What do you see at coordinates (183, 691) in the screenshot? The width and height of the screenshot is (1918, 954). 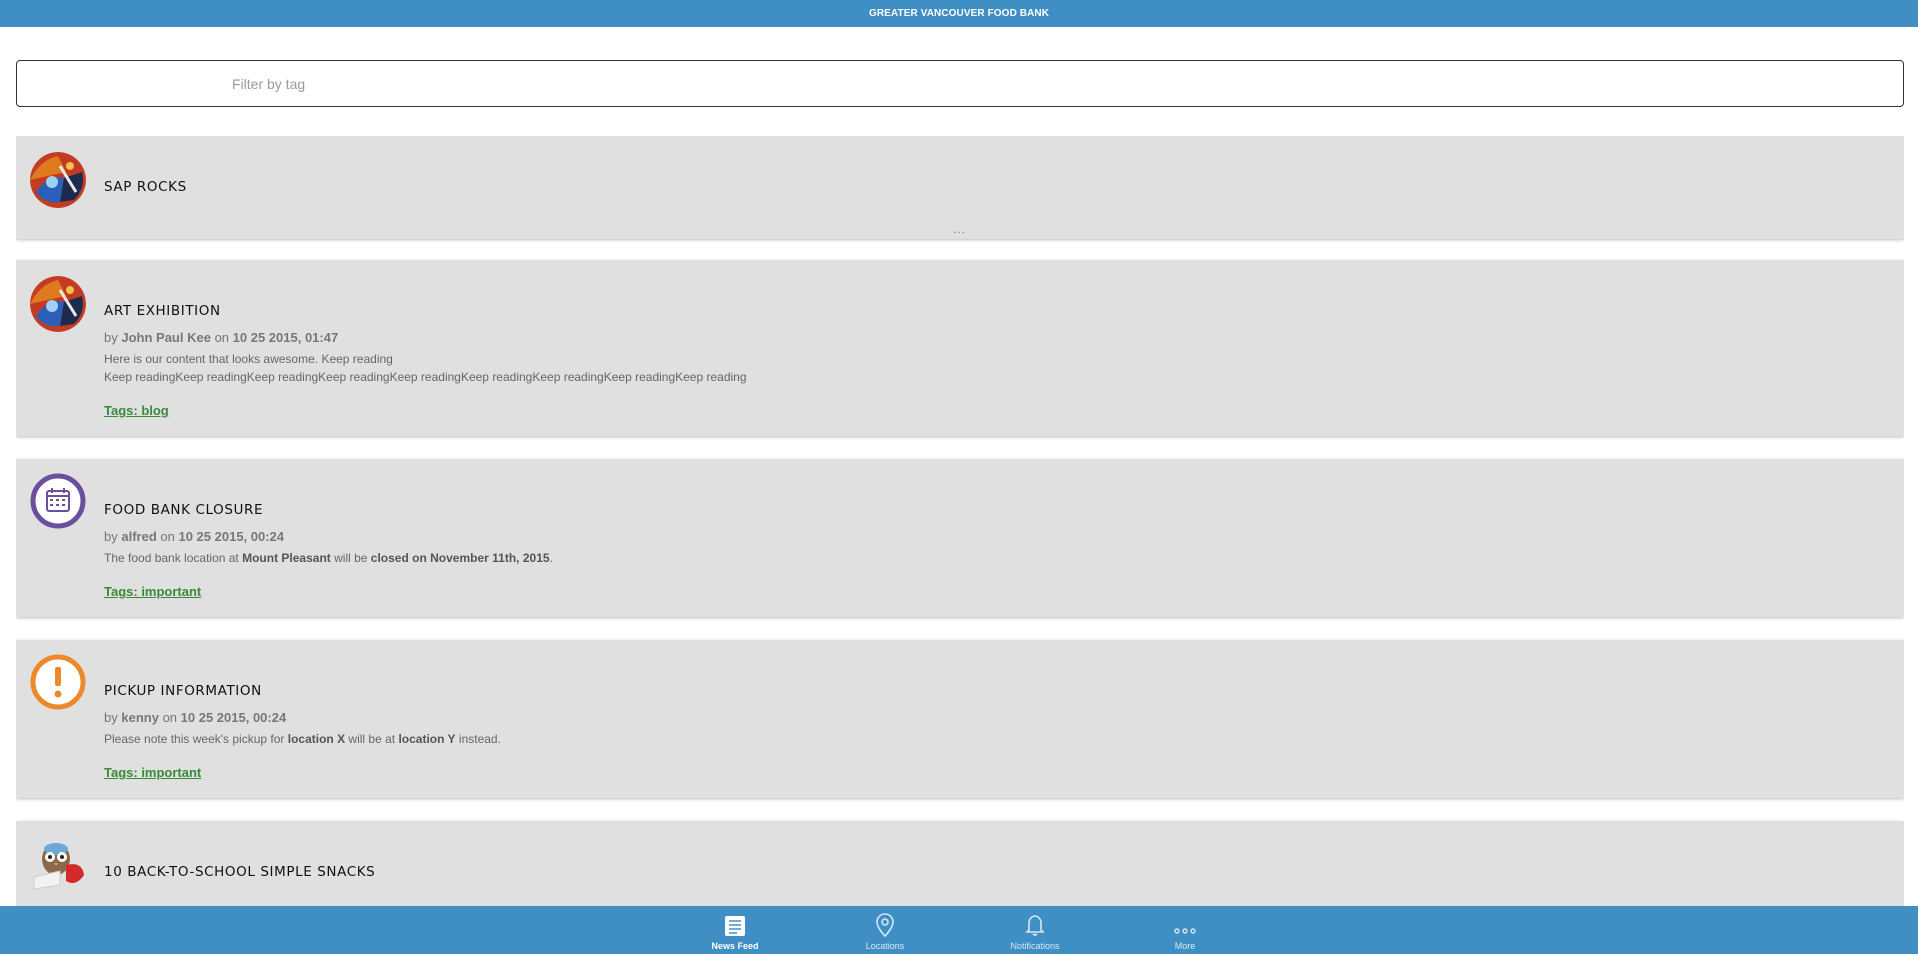 I see `card-title: PICKUP INFORMATION` at bounding box center [183, 691].